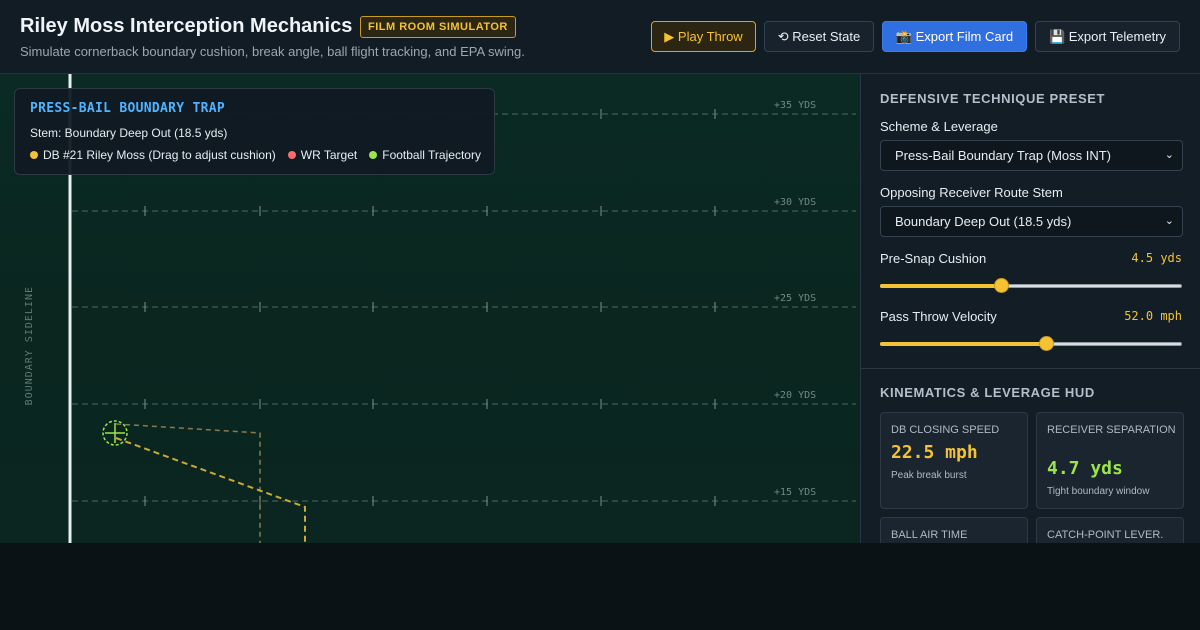 This screenshot has height=630, width=1200. What do you see at coordinates (933, 258) in the screenshot?
I see `cushion-label: Pre-Snap Cushion` at bounding box center [933, 258].